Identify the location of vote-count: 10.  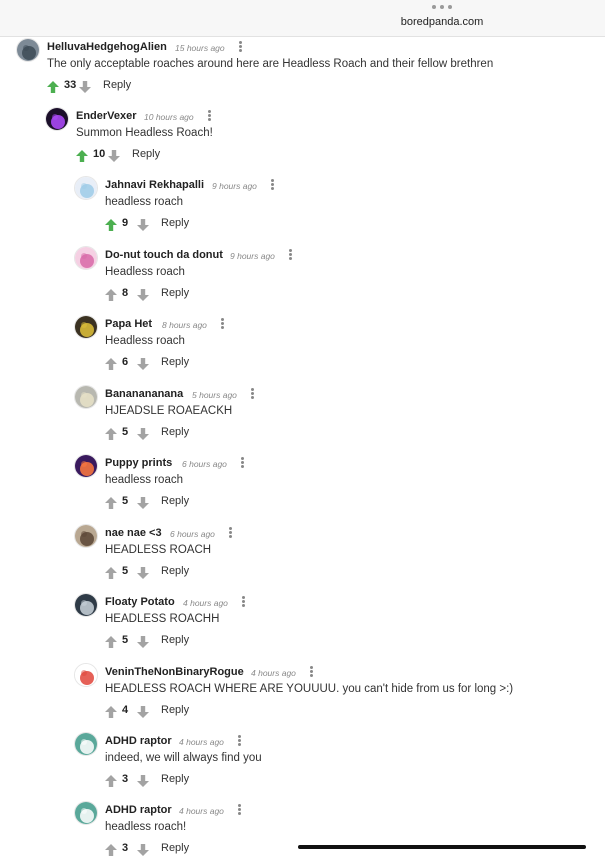
(99, 154).